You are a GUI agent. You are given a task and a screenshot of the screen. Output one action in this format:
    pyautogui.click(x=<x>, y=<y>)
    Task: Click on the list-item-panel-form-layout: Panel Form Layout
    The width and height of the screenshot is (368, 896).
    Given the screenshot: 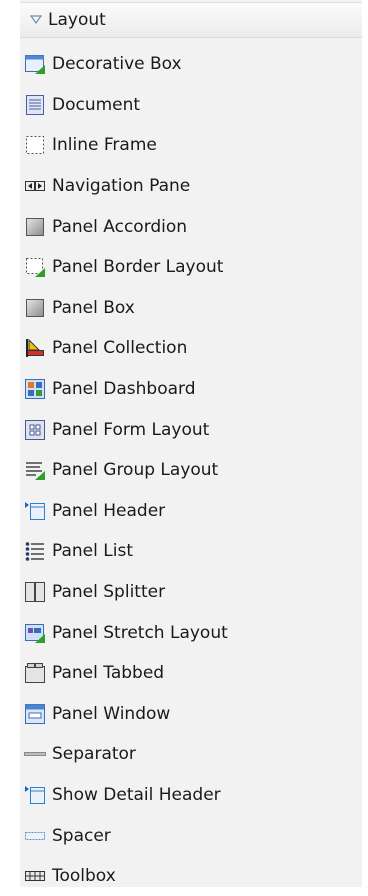 What is the action you would take?
    pyautogui.click(x=191, y=429)
    